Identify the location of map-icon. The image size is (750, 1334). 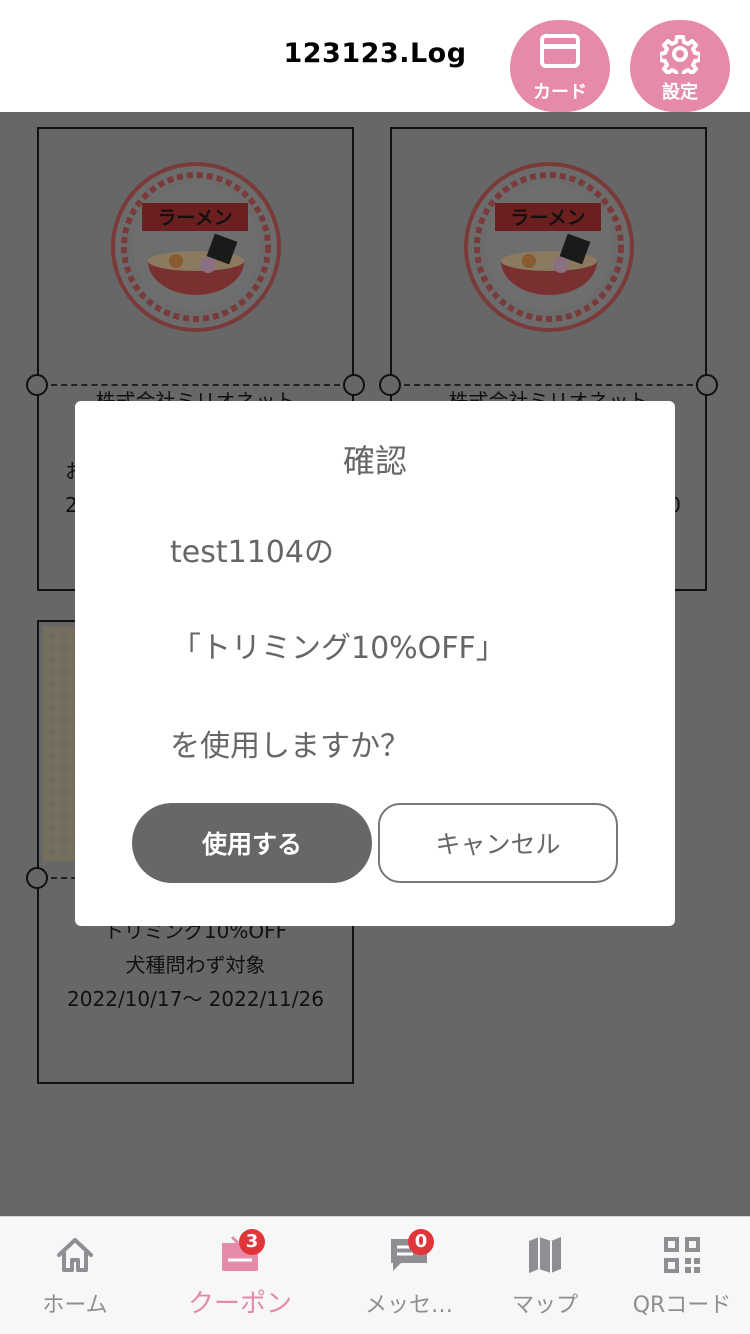
(545, 1255).